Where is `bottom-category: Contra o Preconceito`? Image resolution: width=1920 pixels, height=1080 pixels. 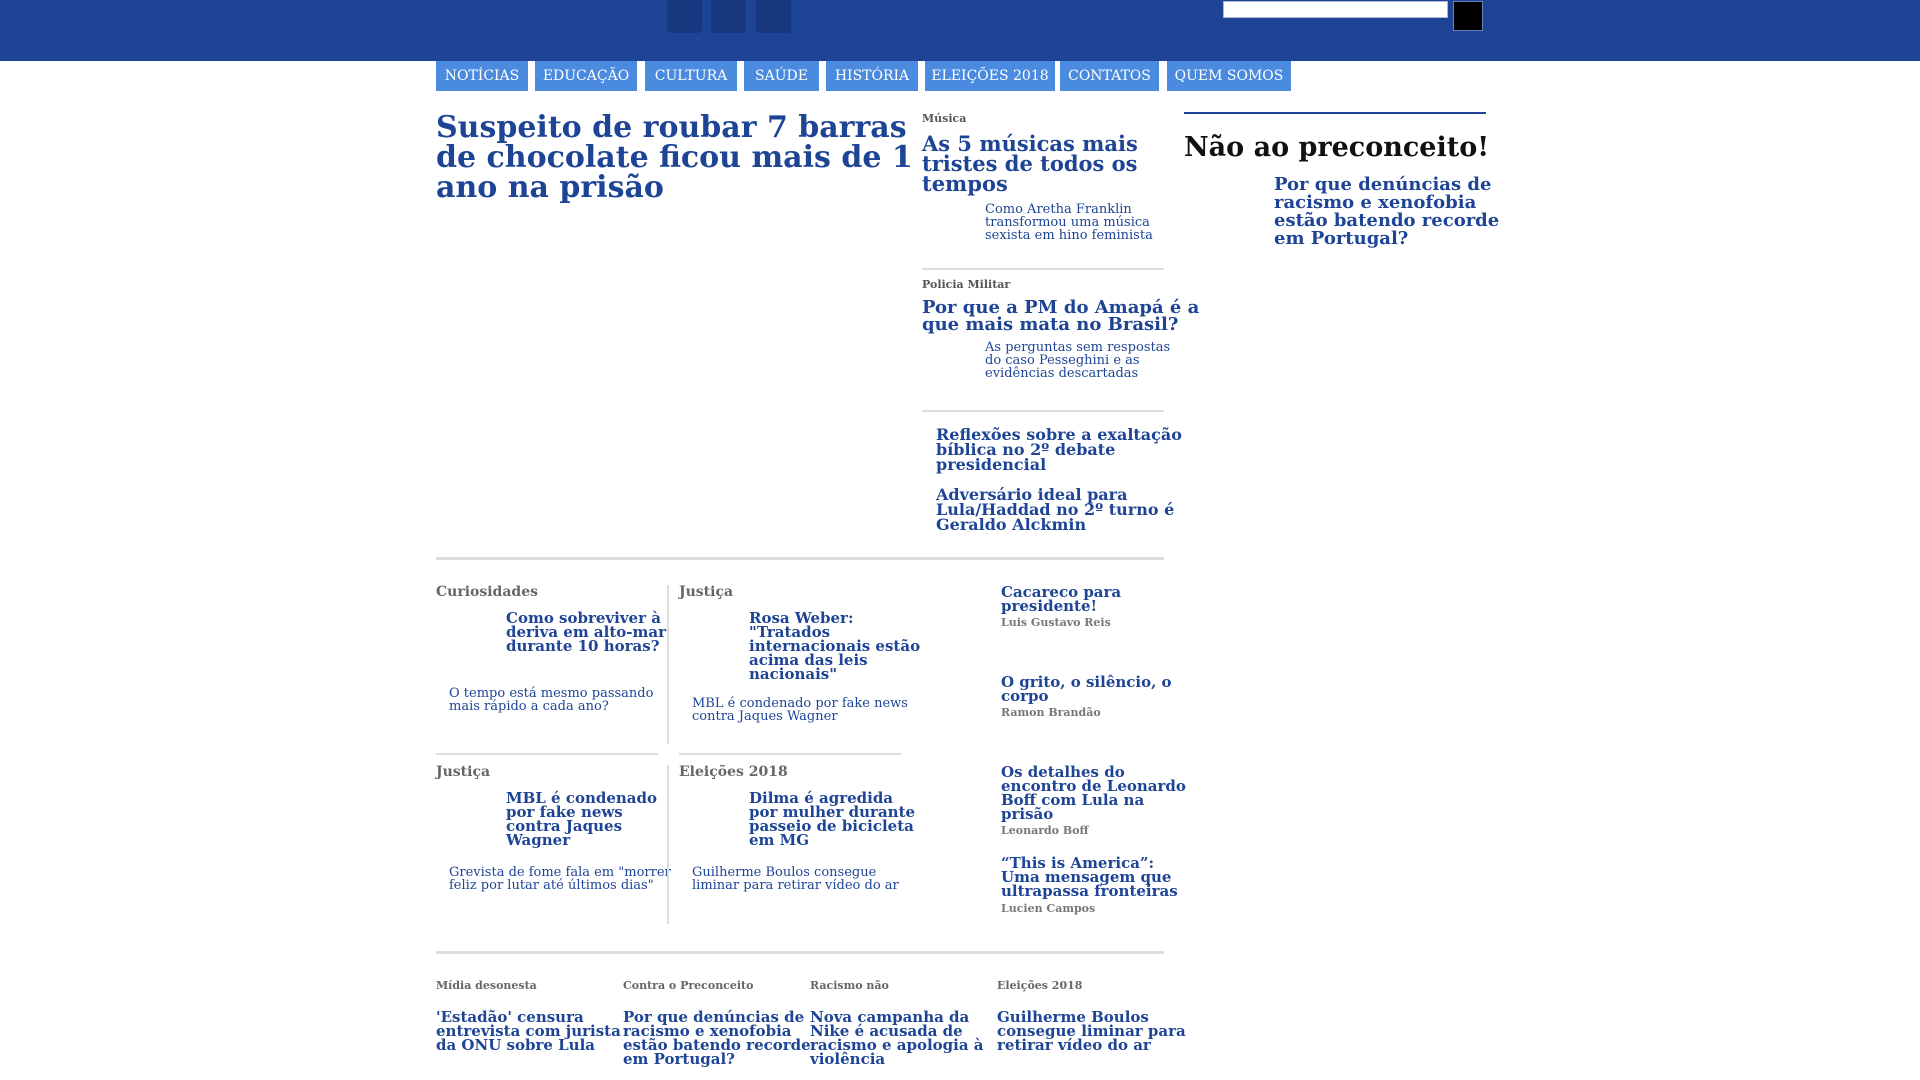 bottom-category: Contra o Preconceito is located at coordinates (688, 985).